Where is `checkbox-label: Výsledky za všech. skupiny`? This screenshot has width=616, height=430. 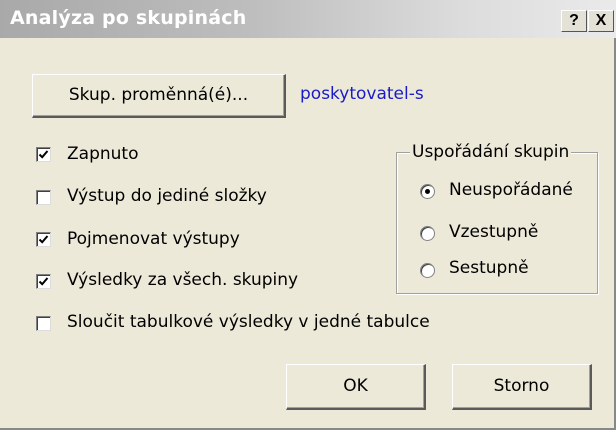 checkbox-label: Výsledky za všech. skupiny is located at coordinates (183, 280).